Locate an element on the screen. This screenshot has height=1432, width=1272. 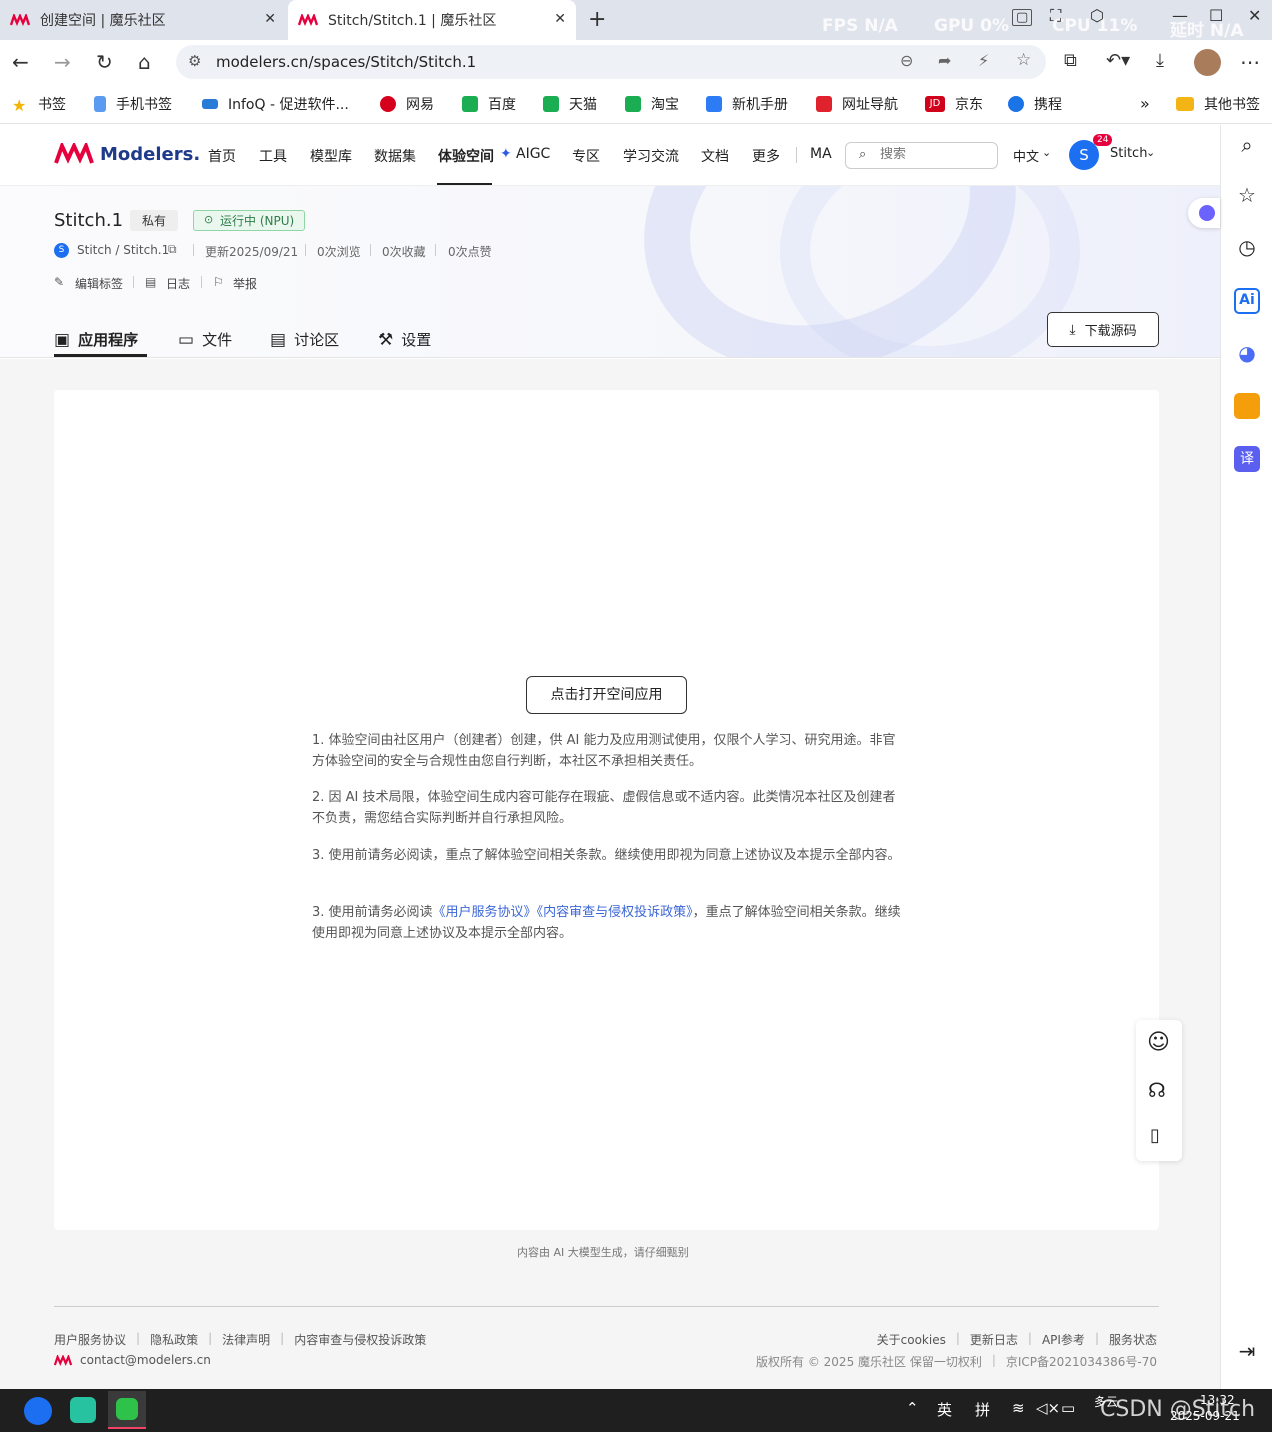
chat-icon: ▤ is located at coordinates (278, 339).